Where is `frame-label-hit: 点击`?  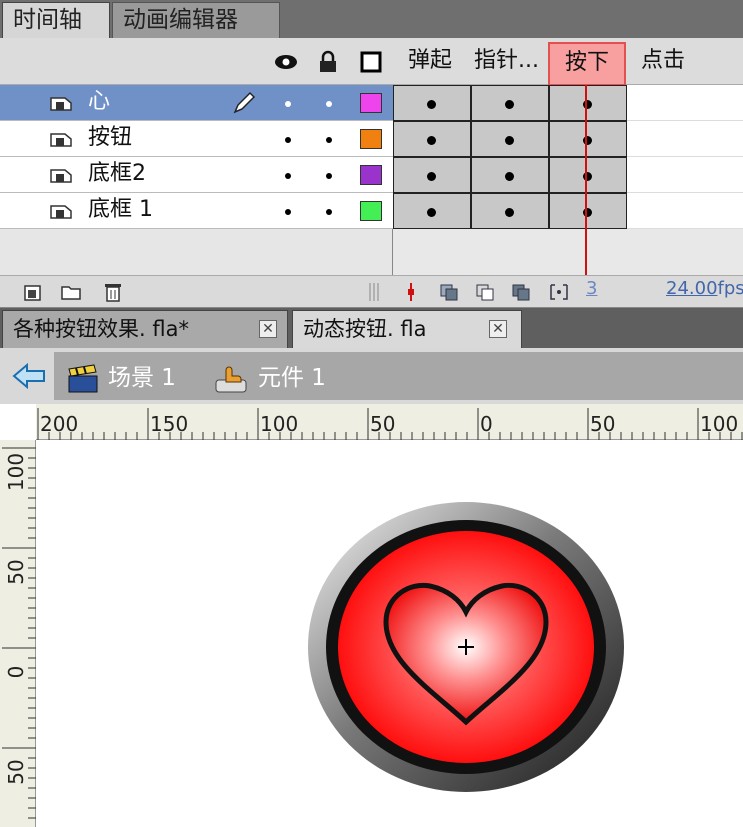
frame-label-hit: 点击 is located at coordinates (663, 60).